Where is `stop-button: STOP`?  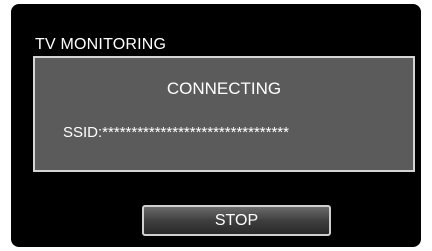 stop-button: STOP is located at coordinates (236, 220).